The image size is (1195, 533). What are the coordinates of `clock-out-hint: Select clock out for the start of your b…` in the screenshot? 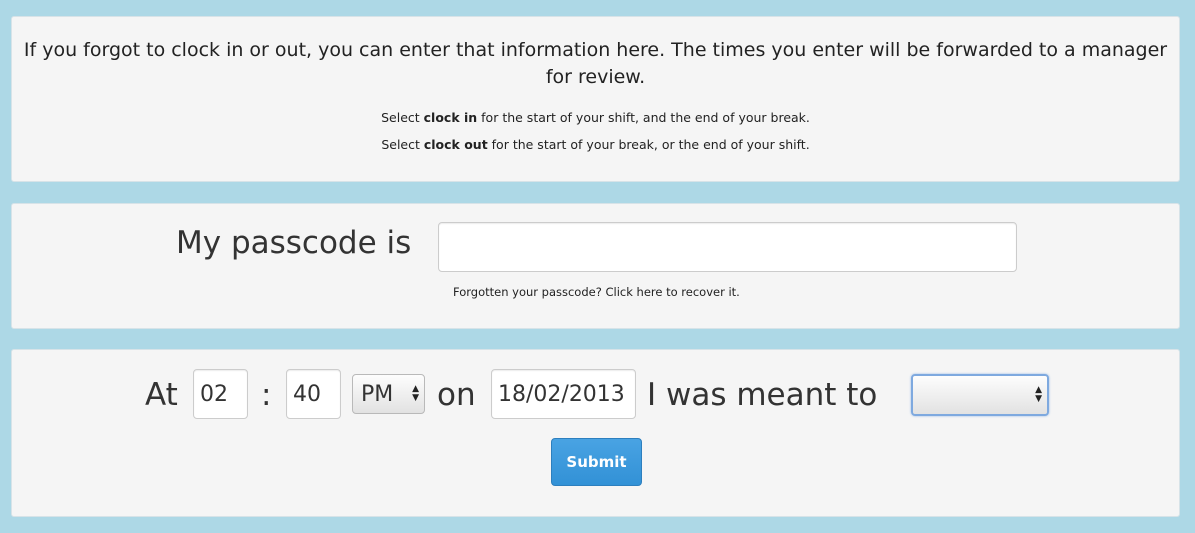 It's located at (595, 144).